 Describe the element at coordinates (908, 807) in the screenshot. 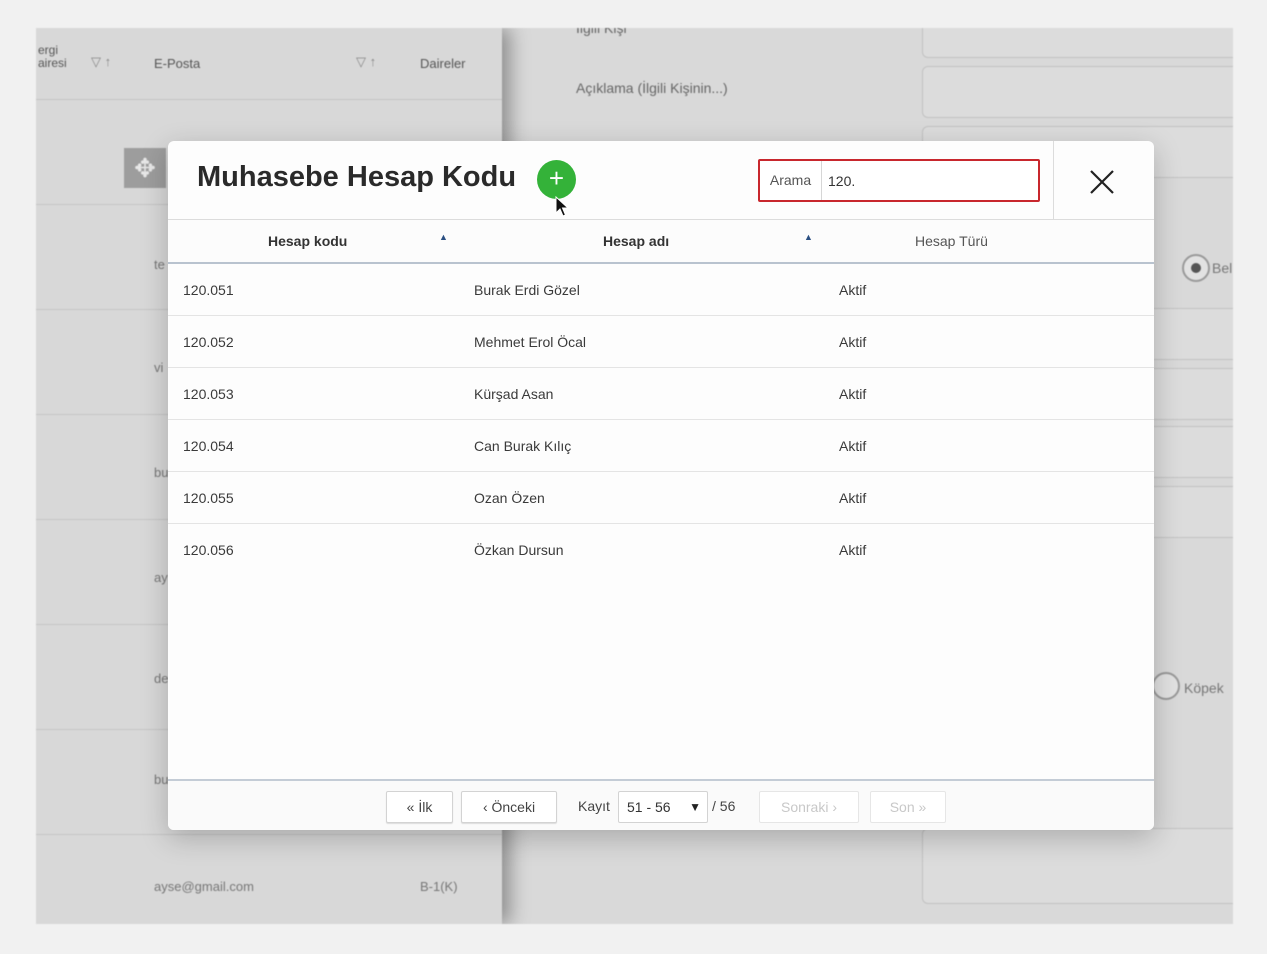

I see `last-page-button: Son »` at that location.